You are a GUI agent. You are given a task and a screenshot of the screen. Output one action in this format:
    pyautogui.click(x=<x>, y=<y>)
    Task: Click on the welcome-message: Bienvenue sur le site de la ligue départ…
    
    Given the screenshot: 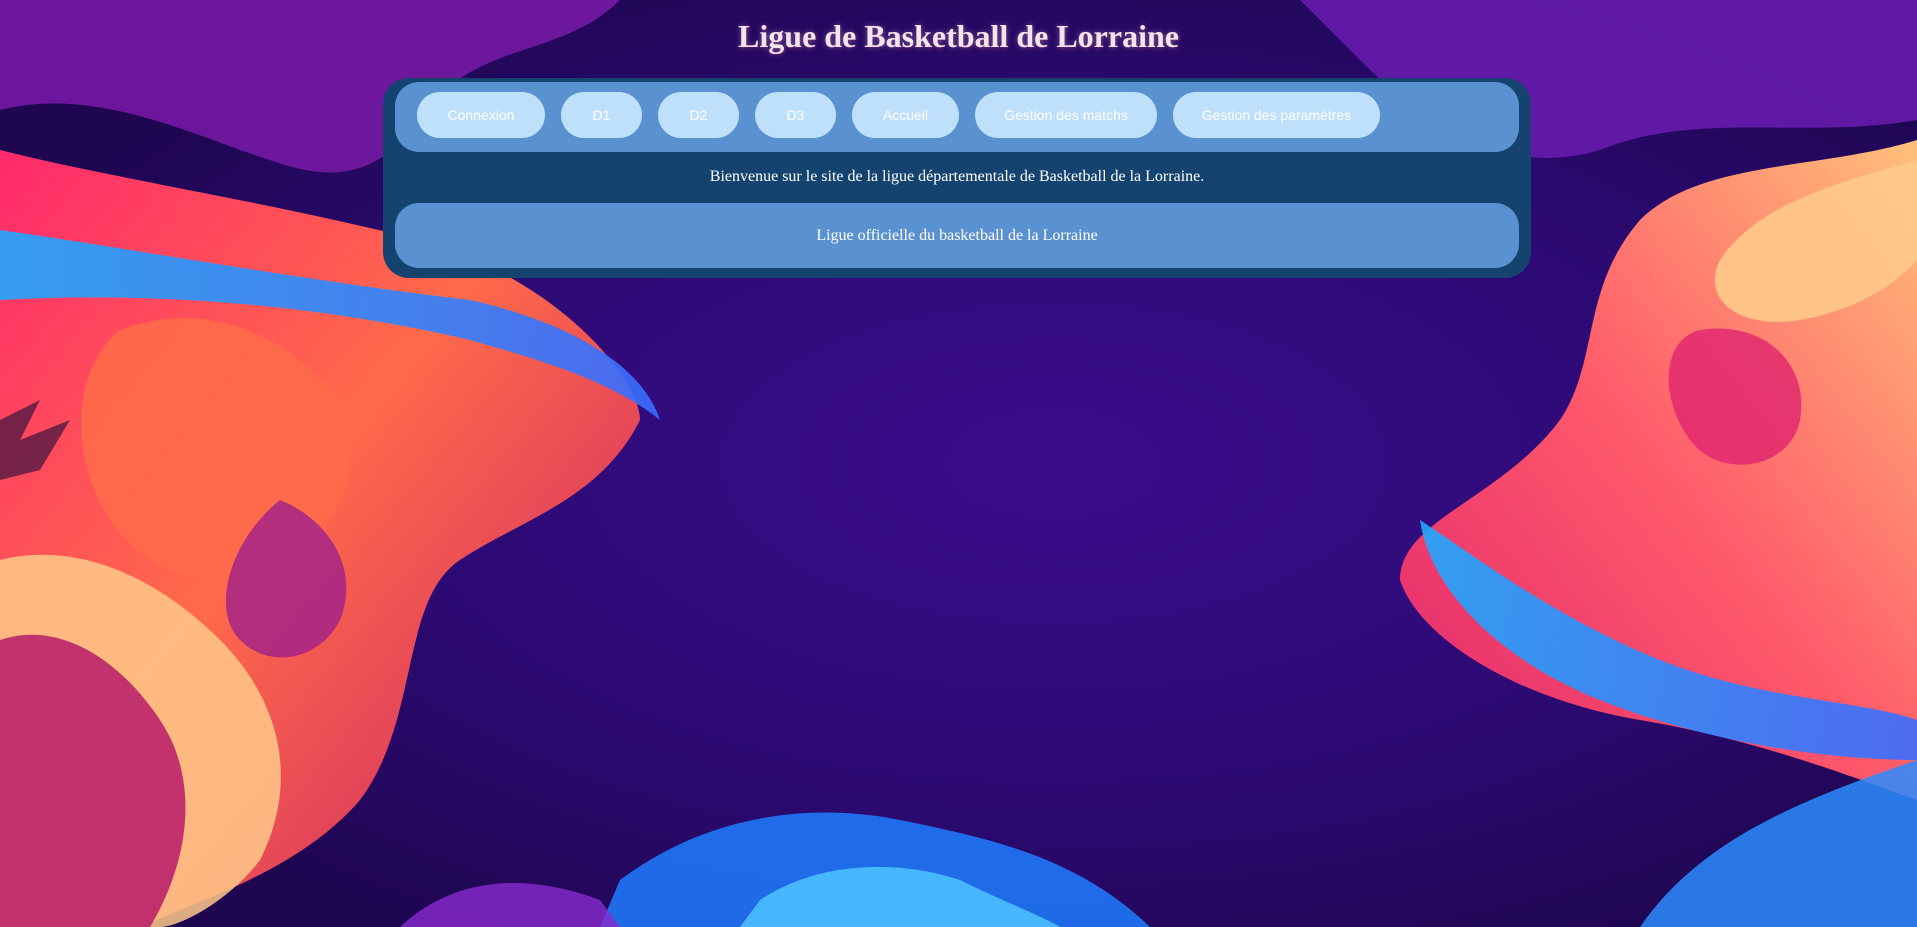 What is the action you would take?
    pyautogui.click(x=957, y=176)
    